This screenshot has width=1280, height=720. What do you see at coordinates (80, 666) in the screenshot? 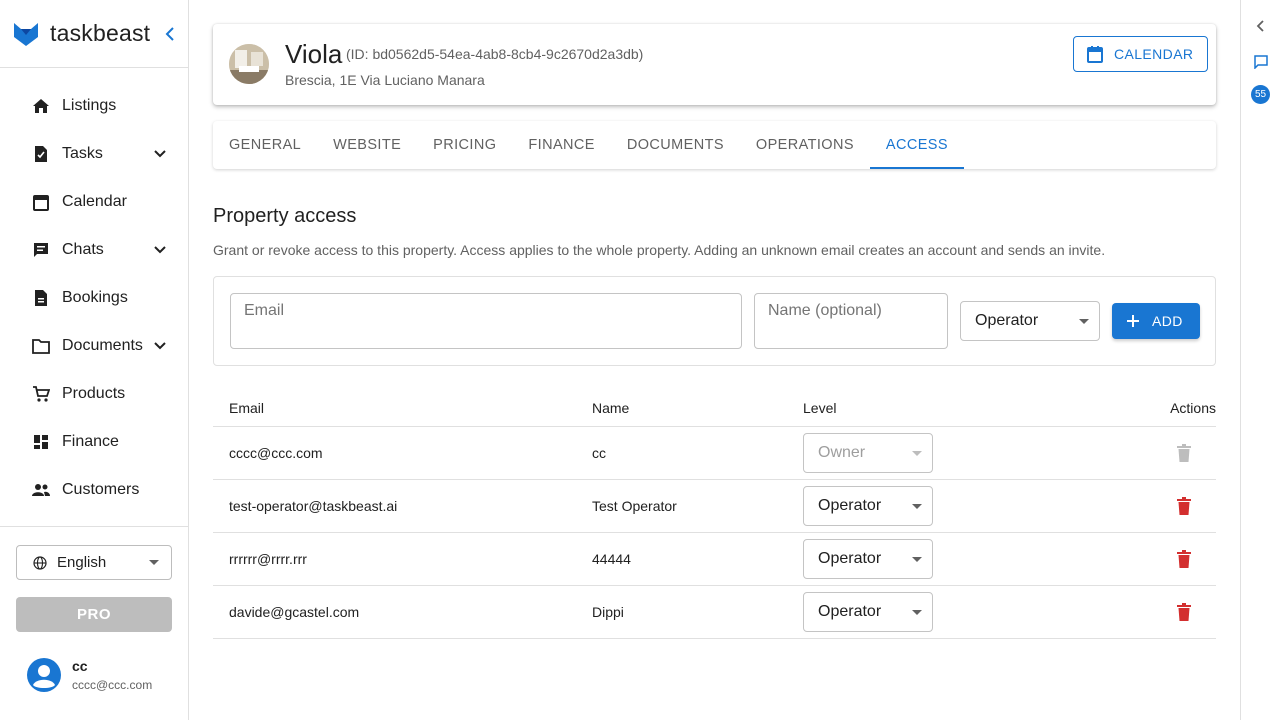
I see `user-name: cc` at bounding box center [80, 666].